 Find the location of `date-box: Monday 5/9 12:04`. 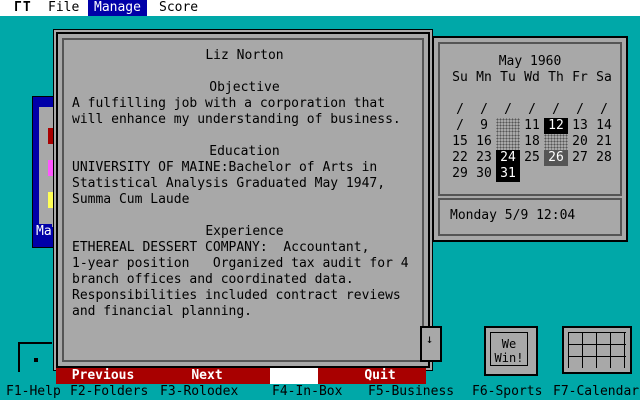

date-box: Monday 5/9 12:04 is located at coordinates (530, 217).